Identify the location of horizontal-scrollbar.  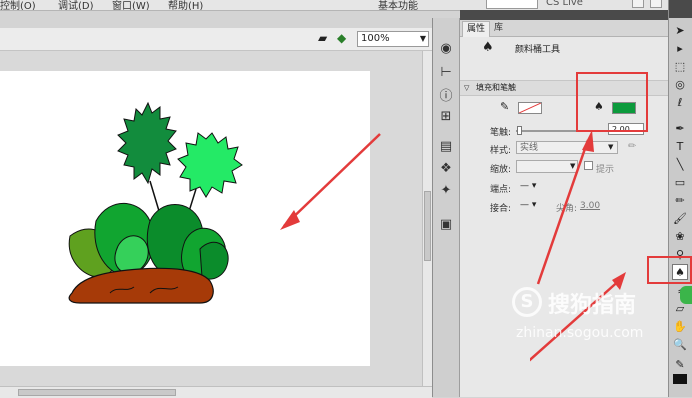
(216, 392).